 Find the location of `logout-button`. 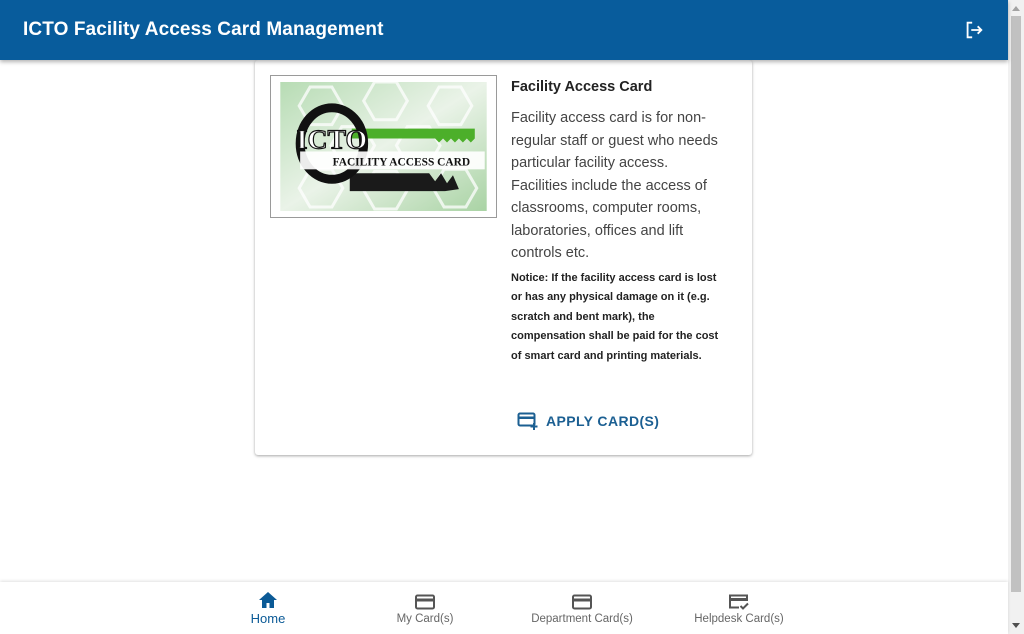

logout-button is located at coordinates (974, 30).